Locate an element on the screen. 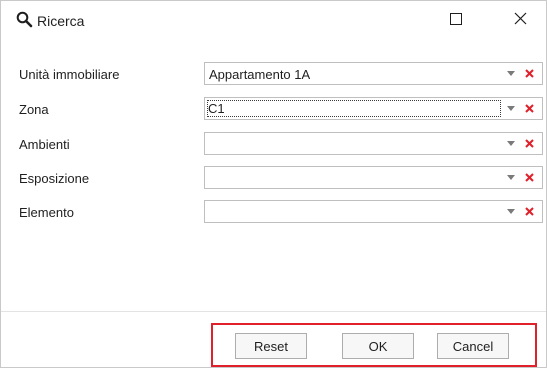 The width and height of the screenshot is (547, 368). close-icon is located at coordinates (520, 20).